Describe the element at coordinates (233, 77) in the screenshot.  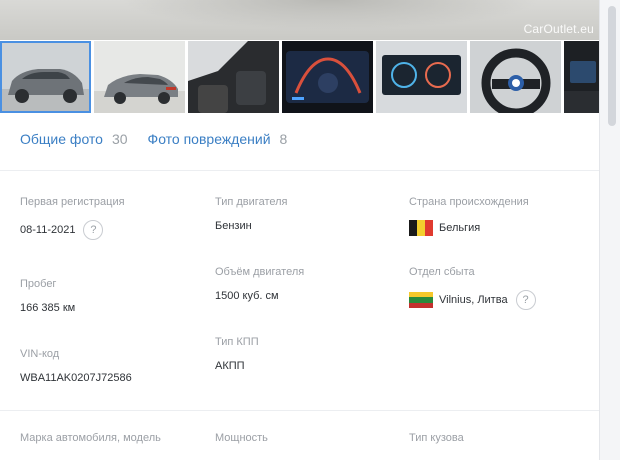
I see `thumbnail-interior-seats` at that location.